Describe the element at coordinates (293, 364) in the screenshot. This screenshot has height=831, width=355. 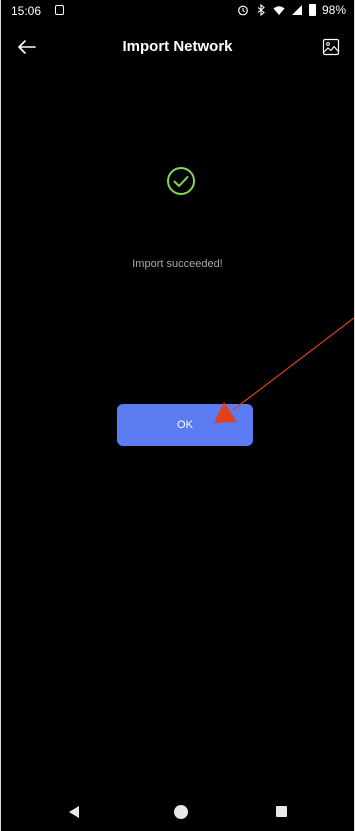
I see `annotation-line` at that location.